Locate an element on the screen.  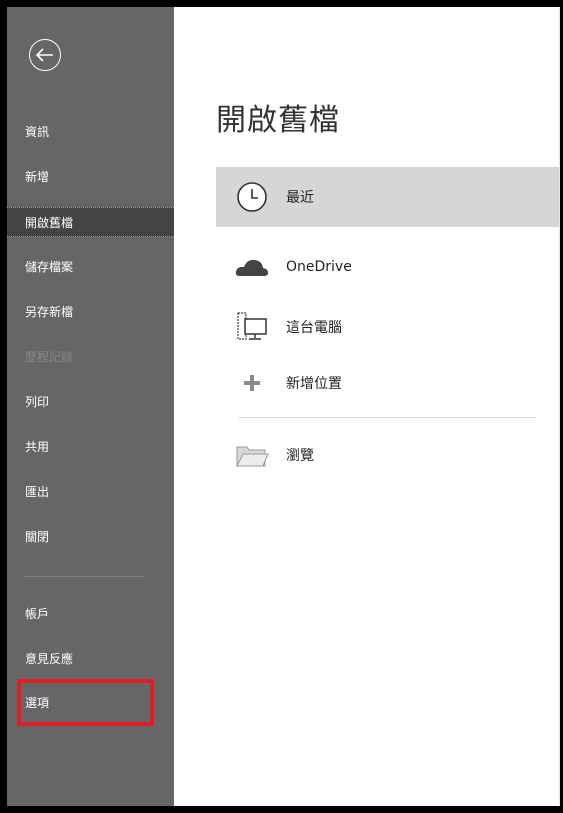
back-arrow-icon is located at coordinates (44, 55).